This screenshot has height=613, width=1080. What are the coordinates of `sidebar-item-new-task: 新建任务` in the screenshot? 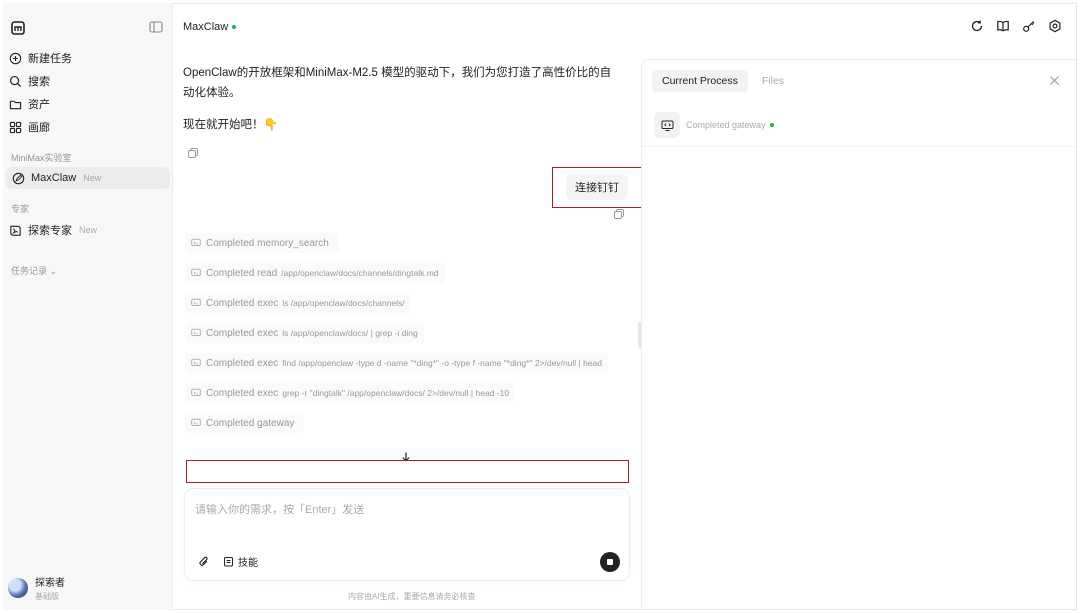 It's located at (86, 58).